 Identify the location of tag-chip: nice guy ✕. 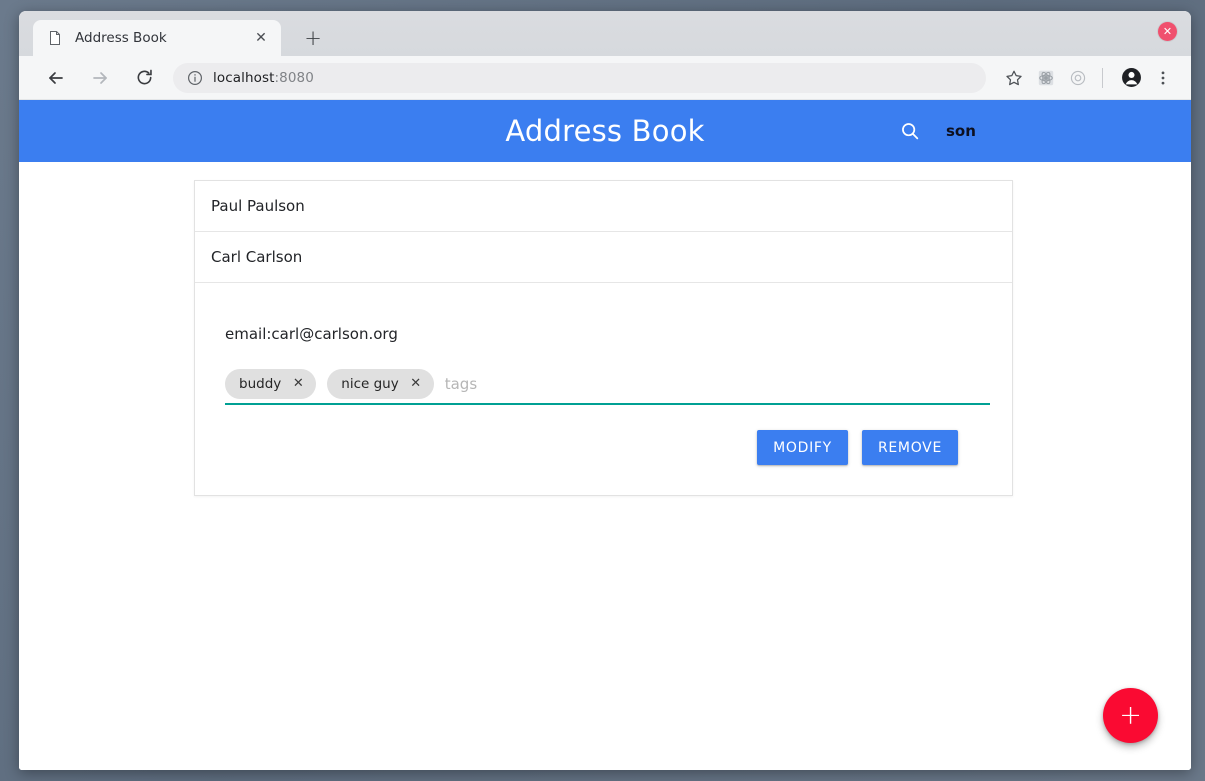
(380, 383).